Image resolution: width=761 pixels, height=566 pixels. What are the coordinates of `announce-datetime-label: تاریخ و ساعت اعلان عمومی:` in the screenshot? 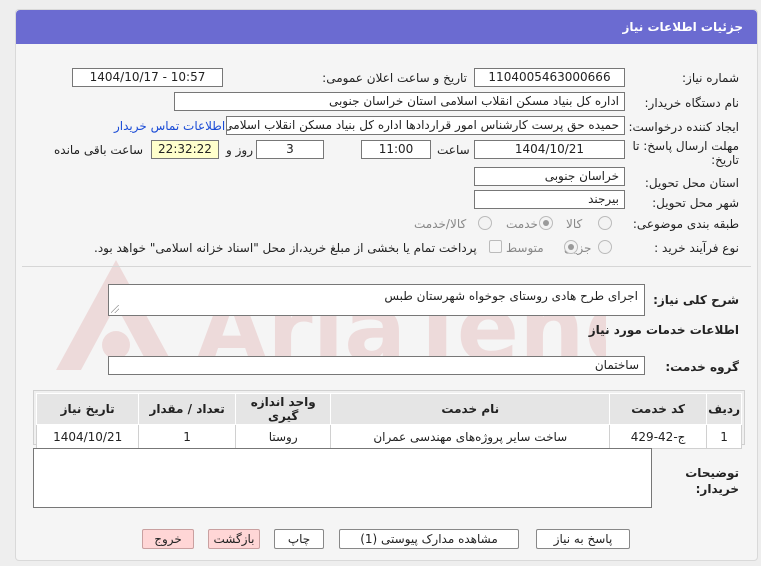 It's located at (394, 78).